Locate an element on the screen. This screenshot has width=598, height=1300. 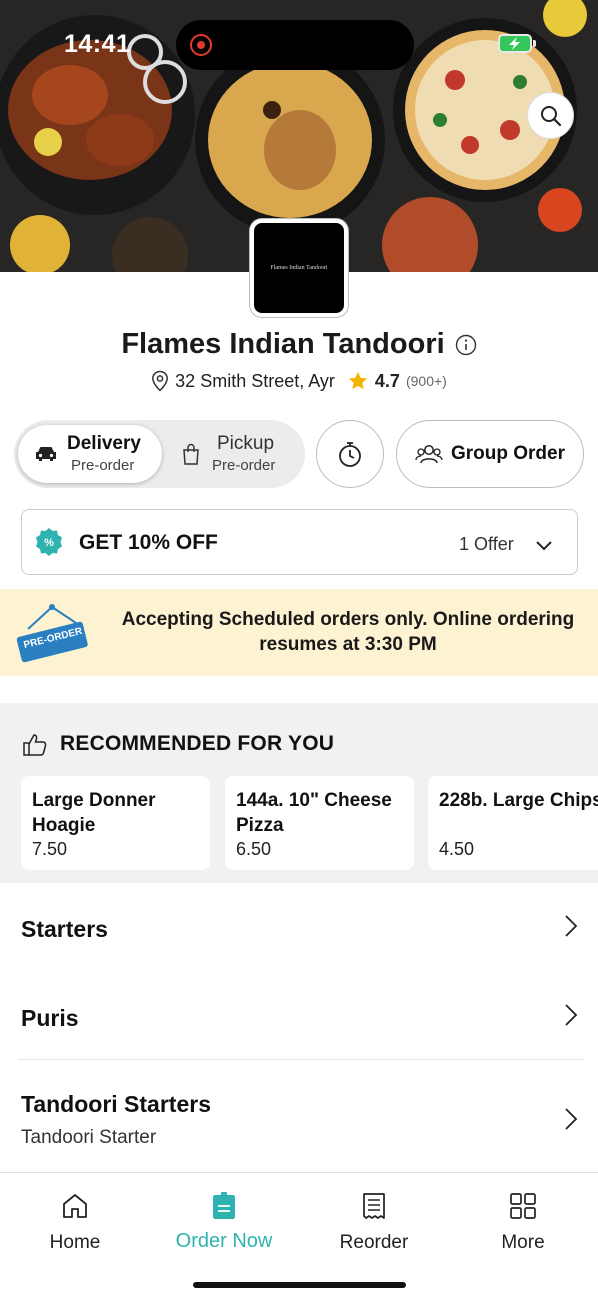
item-name-line2: Hoagie is located at coordinates (64, 825).